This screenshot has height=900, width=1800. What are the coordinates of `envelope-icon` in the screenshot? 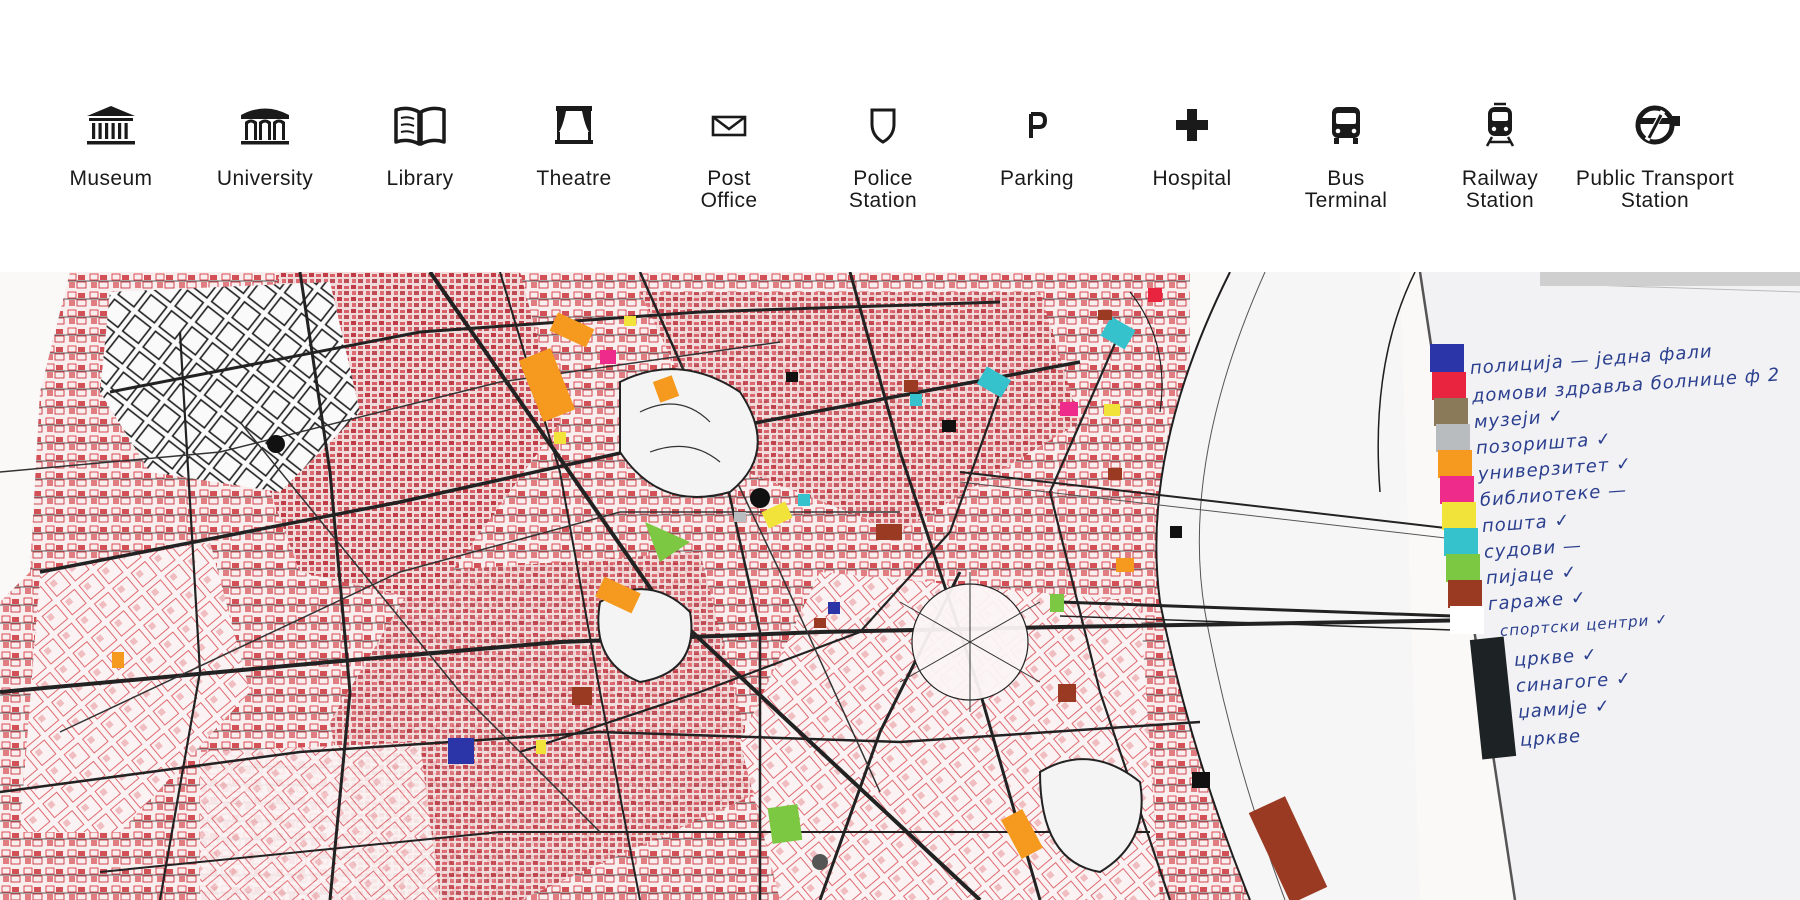 It's located at (729, 125).